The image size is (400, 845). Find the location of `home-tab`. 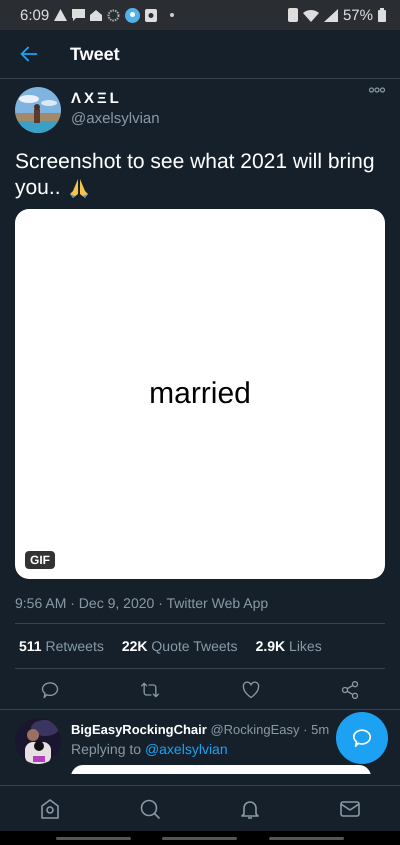

home-tab is located at coordinates (50, 809).